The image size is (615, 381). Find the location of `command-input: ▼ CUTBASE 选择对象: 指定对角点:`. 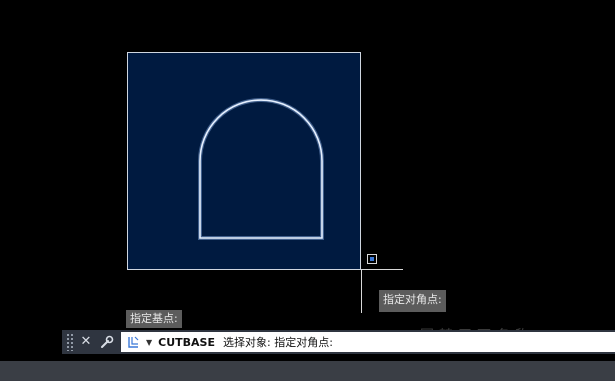

command-input: ▼ CUTBASE 选择对象: 指定对角点: is located at coordinates (368, 342).